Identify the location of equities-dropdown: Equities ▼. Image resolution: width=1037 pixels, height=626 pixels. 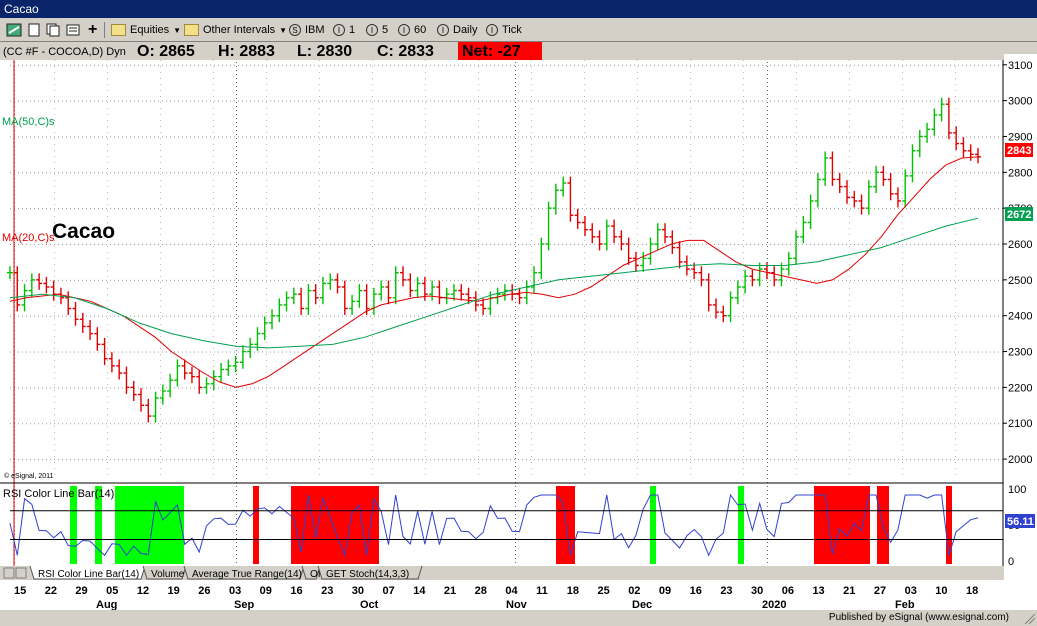
(146, 30).